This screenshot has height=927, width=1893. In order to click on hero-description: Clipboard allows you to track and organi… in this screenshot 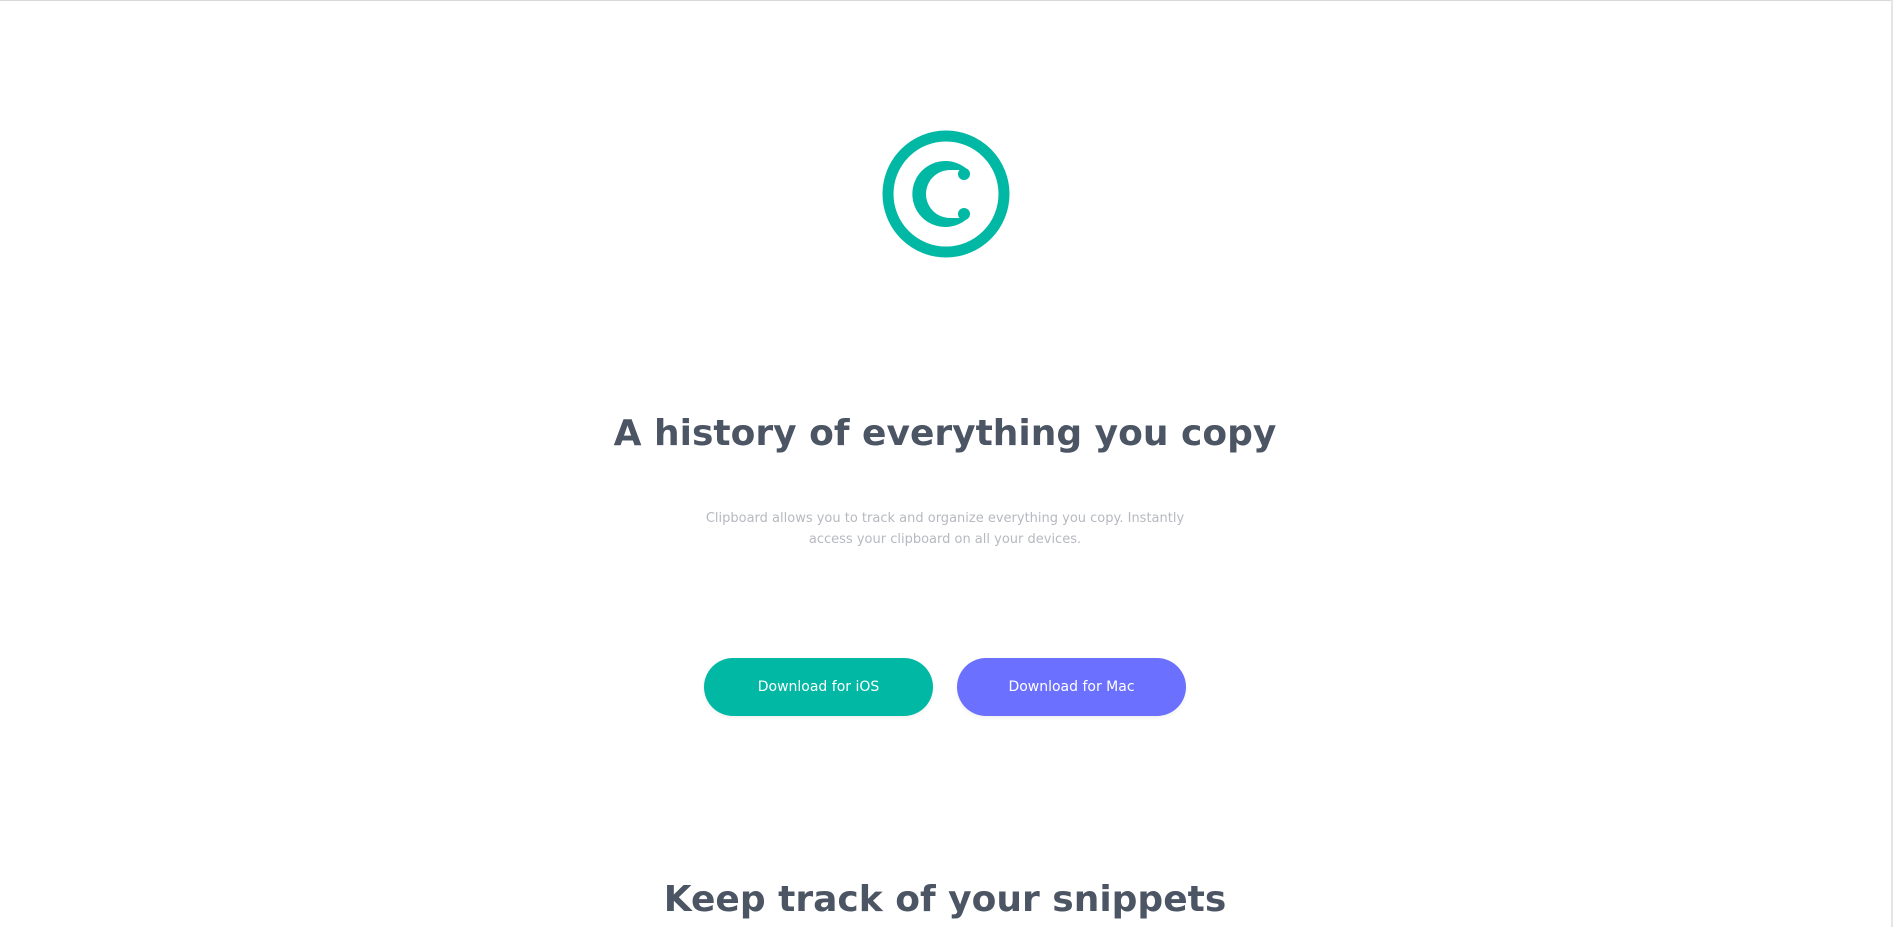, I will do `click(945, 529)`.